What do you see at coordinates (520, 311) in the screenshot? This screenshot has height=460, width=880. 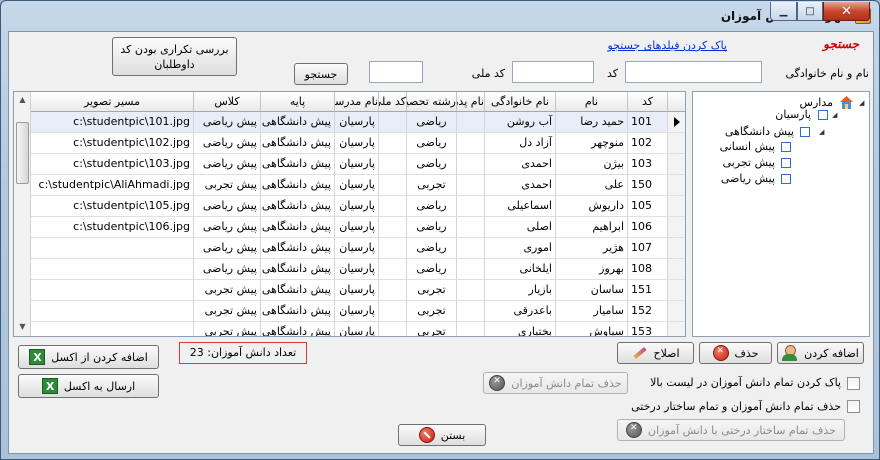 I see `table-cell: باعدرقی` at bounding box center [520, 311].